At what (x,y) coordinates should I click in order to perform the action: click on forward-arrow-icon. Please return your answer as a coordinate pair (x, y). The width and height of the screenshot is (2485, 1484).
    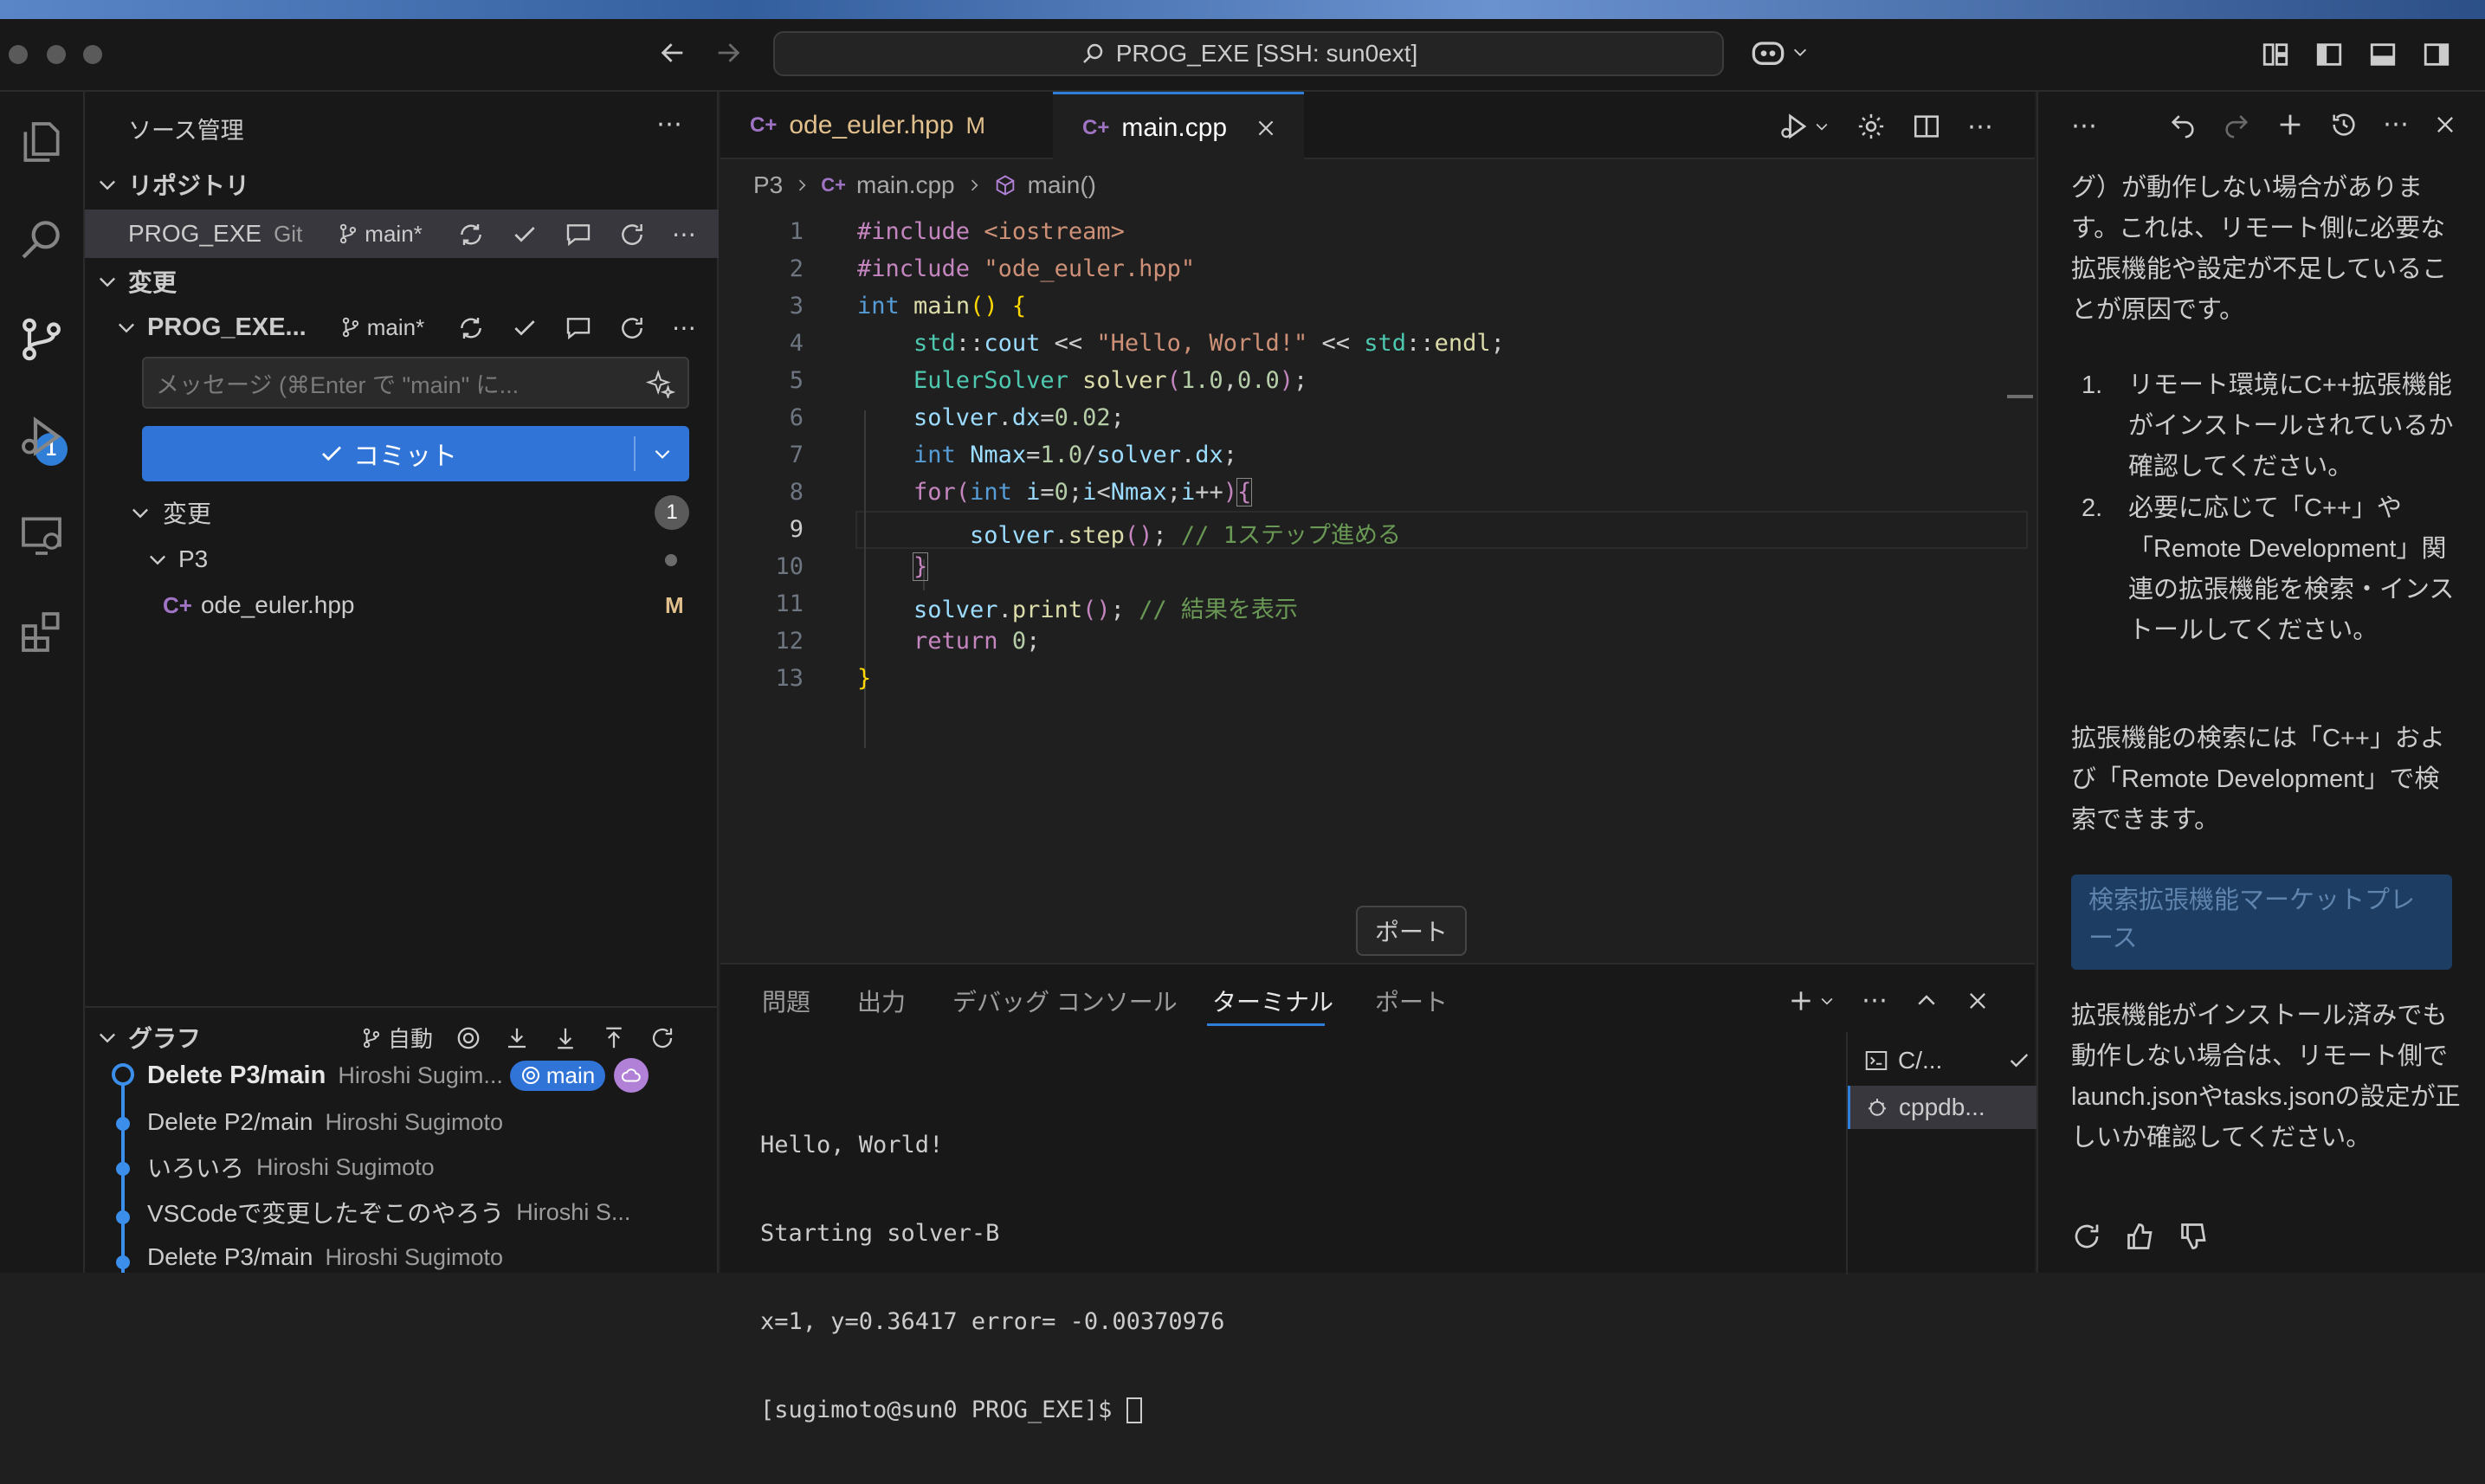
    Looking at the image, I should click on (728, 53).